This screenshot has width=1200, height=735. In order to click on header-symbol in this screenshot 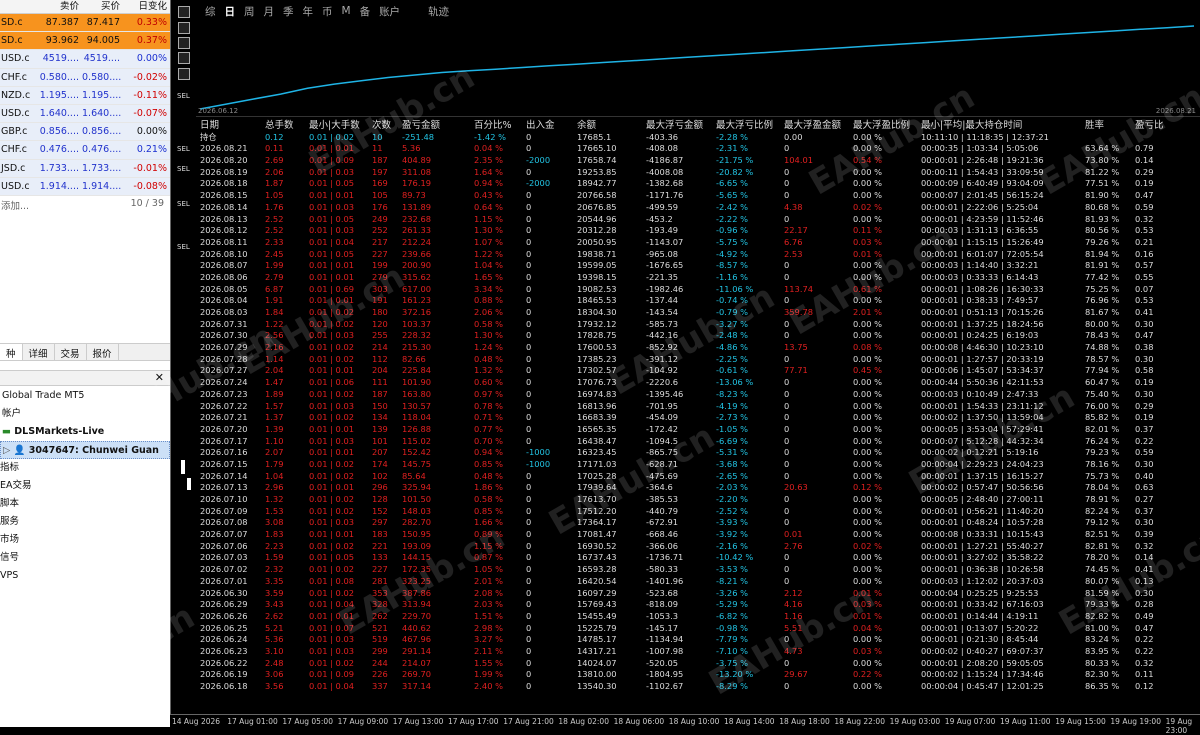, I will do `click(19, 6)`.